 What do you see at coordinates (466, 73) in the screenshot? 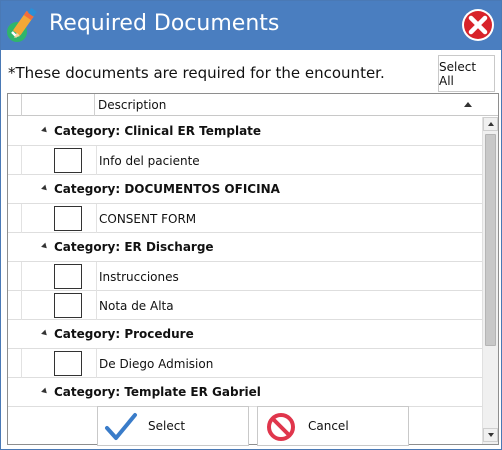
I see `select-all-button: Select All` at bounding box center [466, 73].